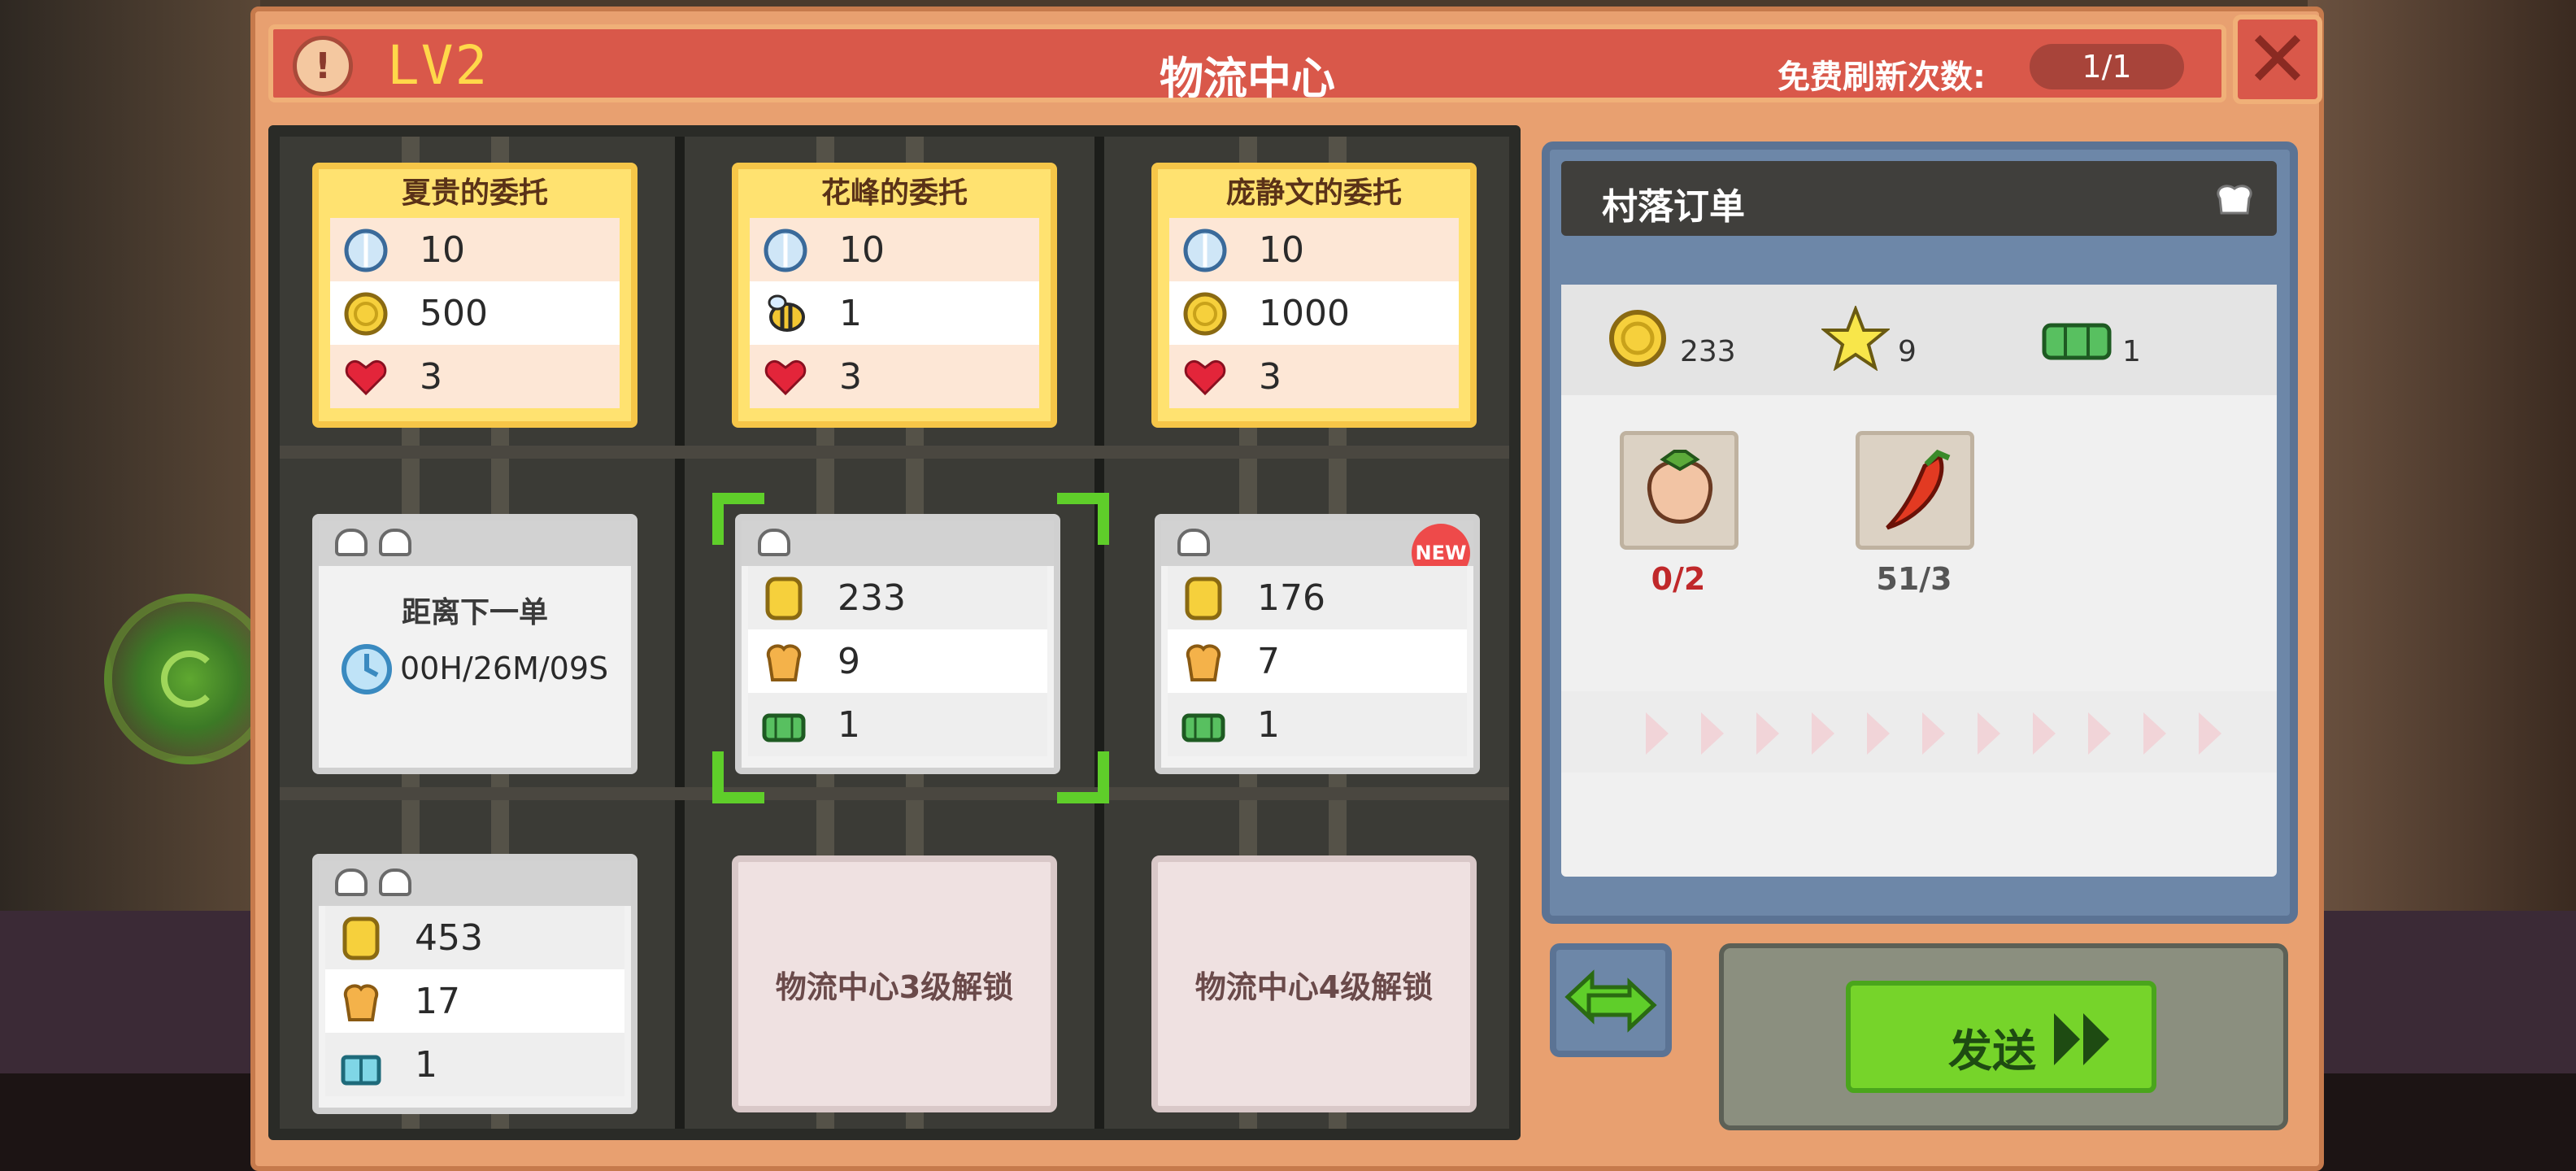 The image size is (2576, 1171). I want to click on send-area: 发送, so click(2004, 1037).